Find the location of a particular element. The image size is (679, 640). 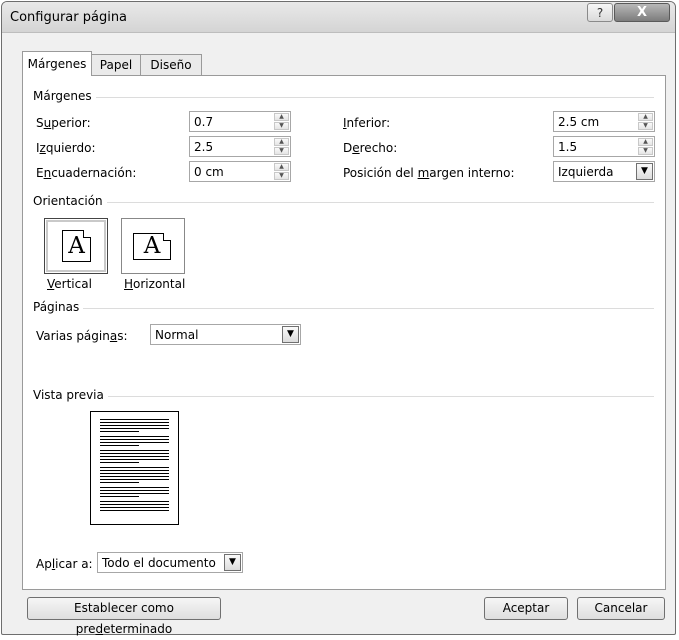

tab-margenes: Márgenes is located at coordinates (57, 63).